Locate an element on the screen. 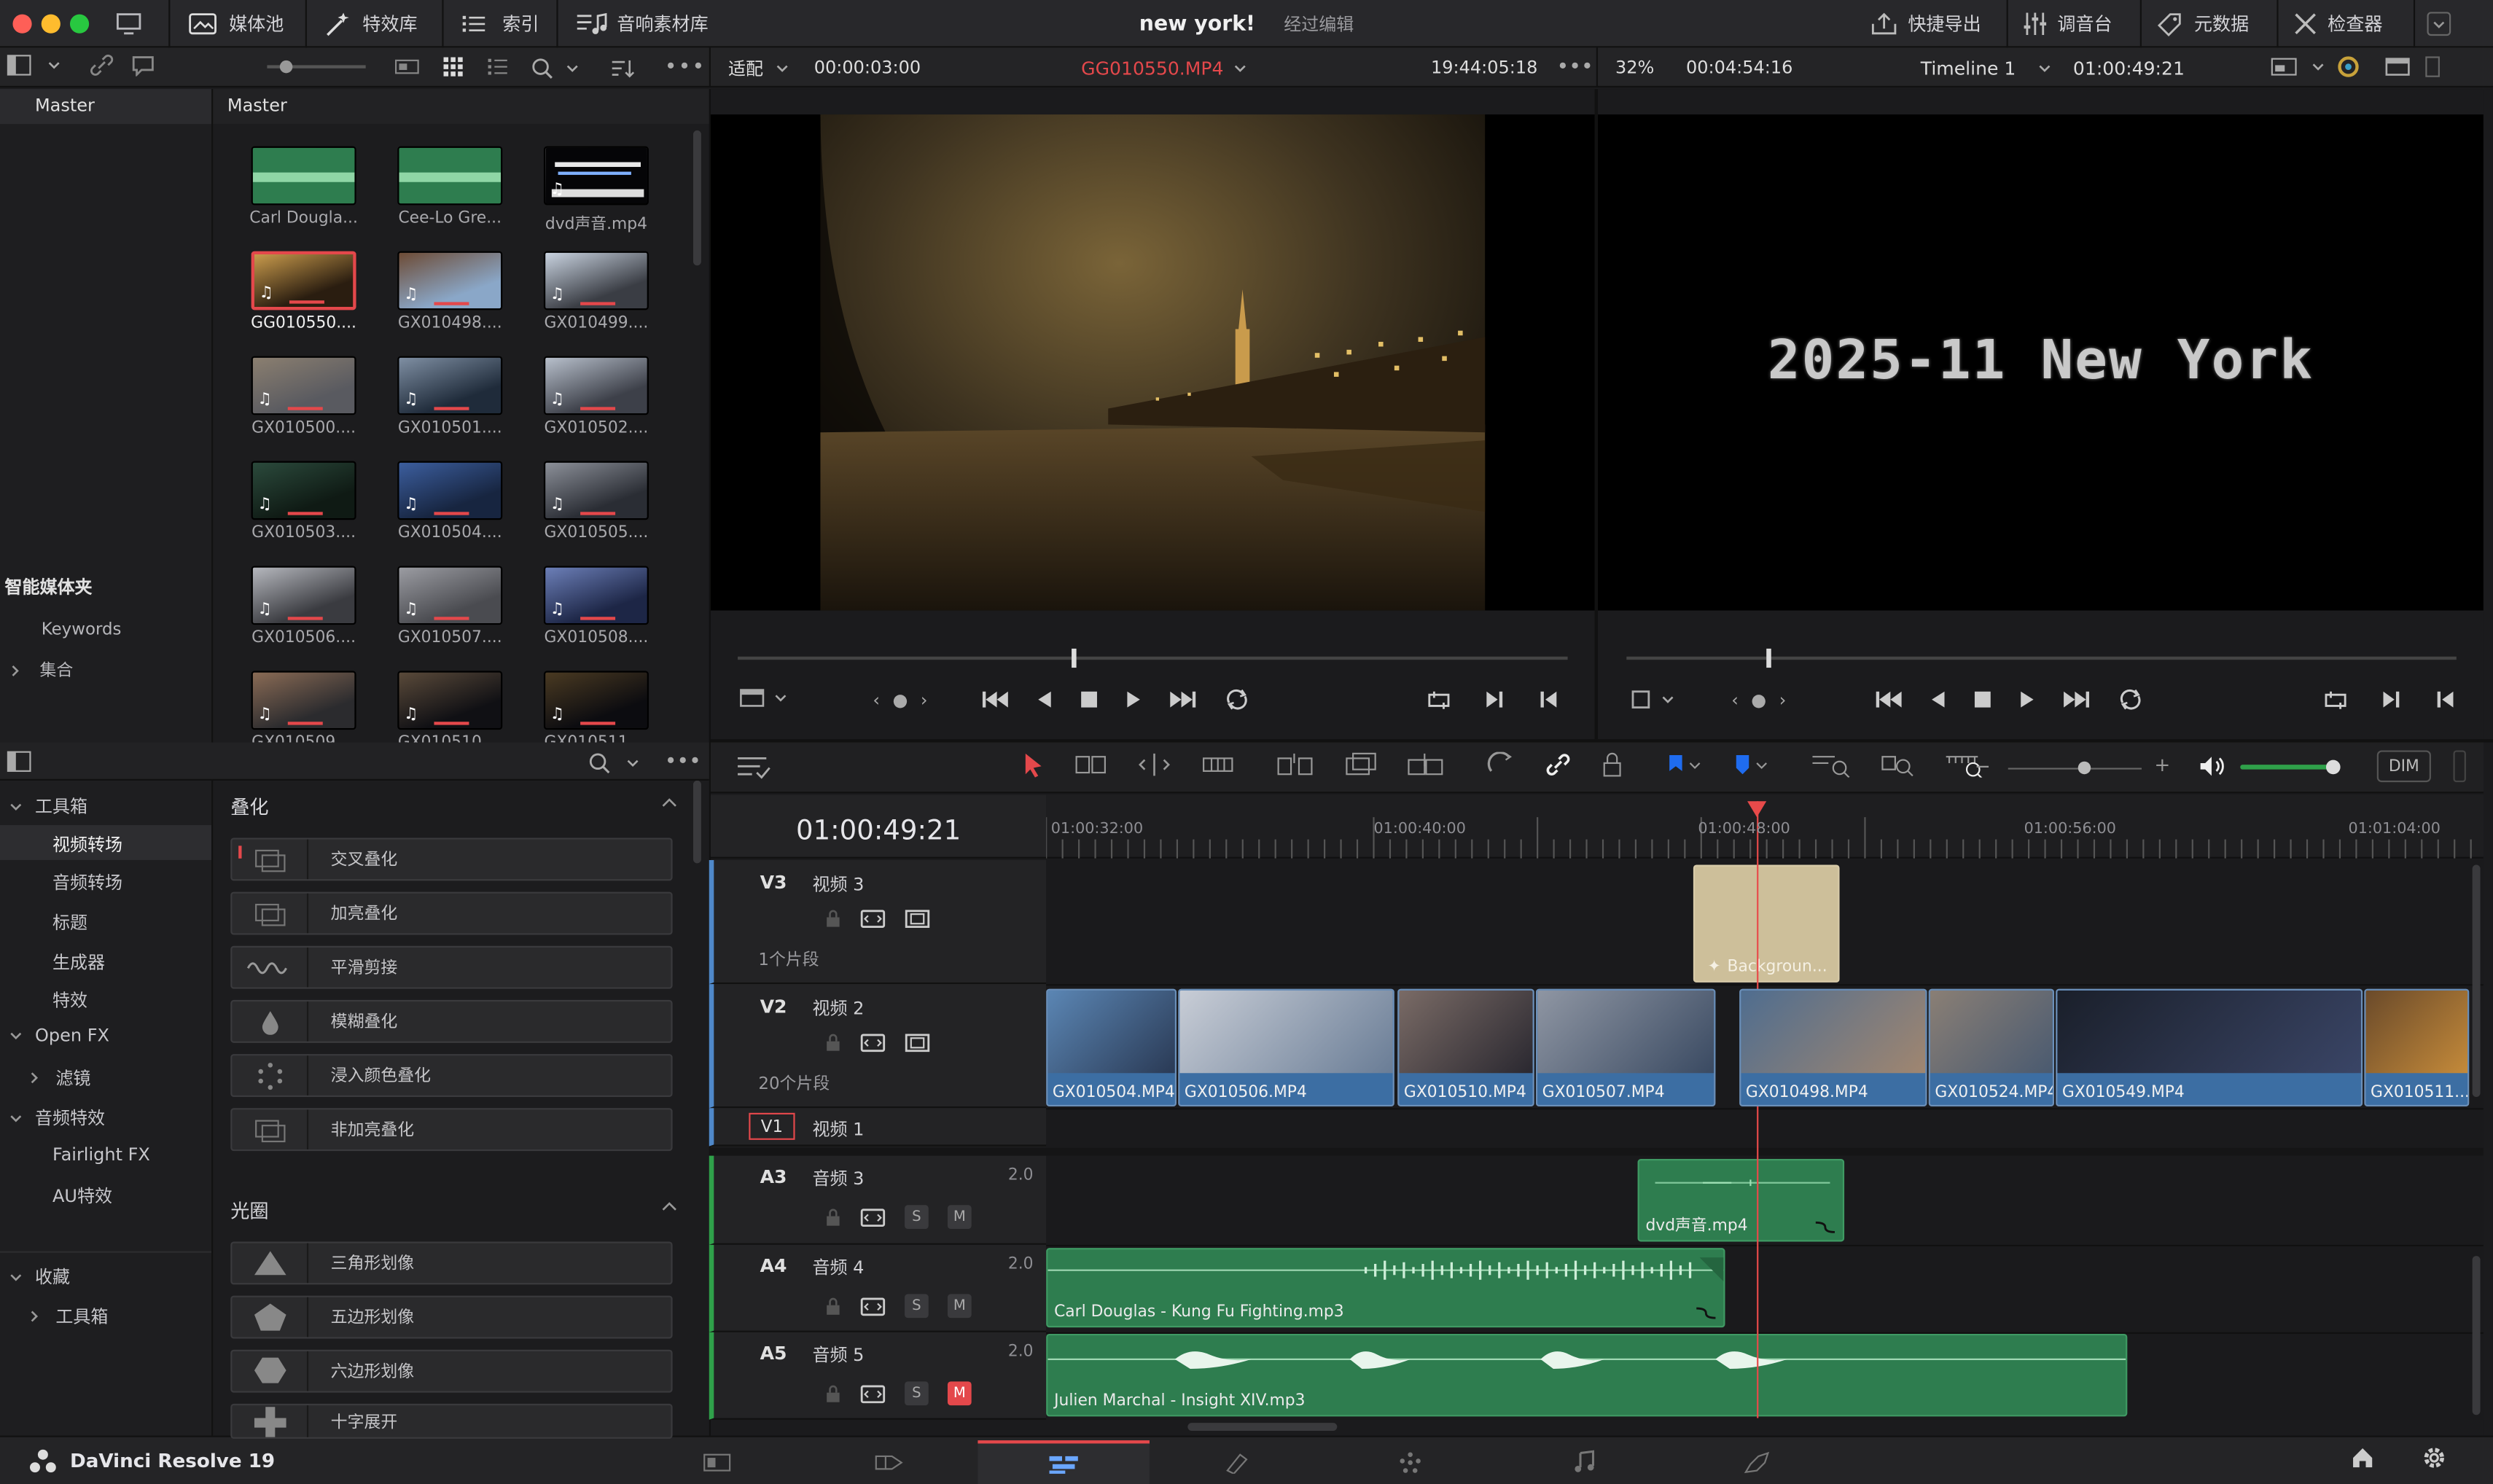 This screenshot has width=2493, height=1484. mark-out-icon is located at coordinates (1494, 699).